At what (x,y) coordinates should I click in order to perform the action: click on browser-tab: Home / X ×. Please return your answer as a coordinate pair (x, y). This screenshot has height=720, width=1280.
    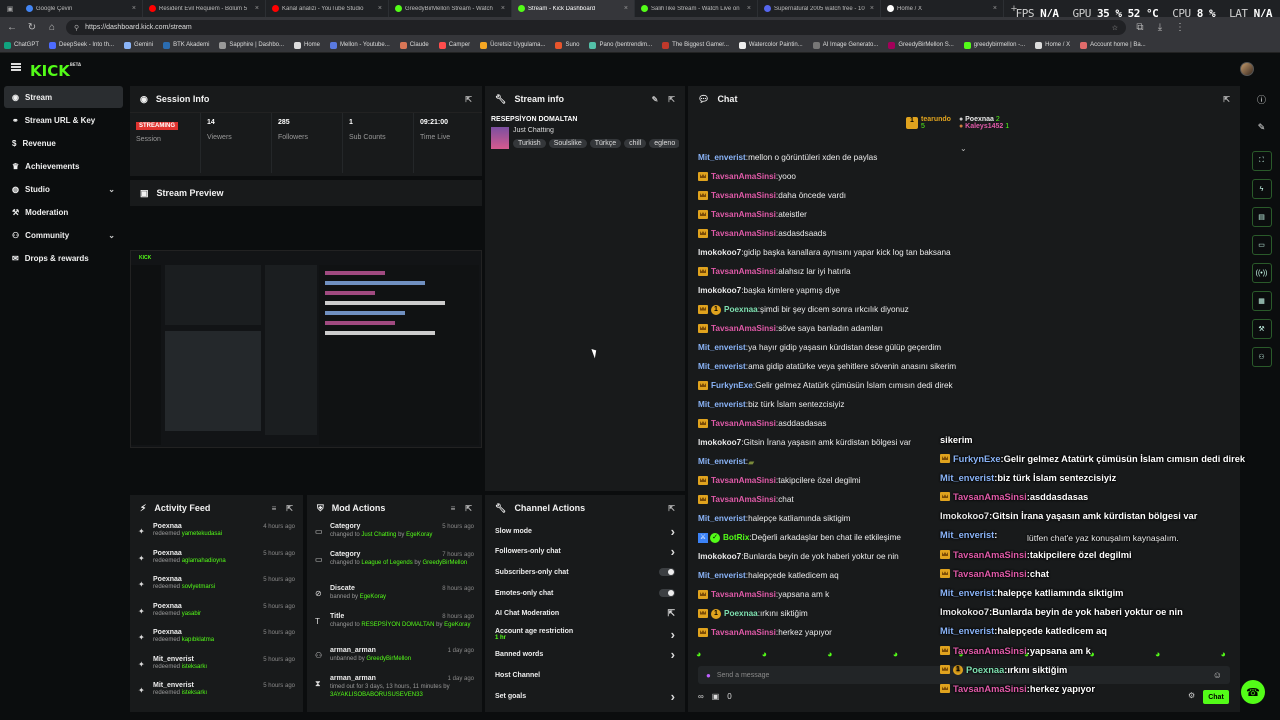
    Looking at the image, I should click on (942, 8).